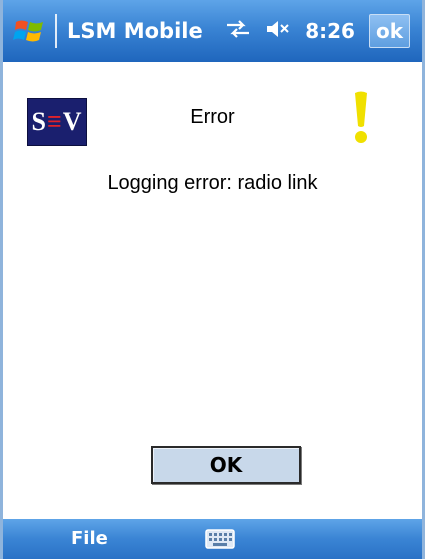 This screenshot has height=559, width=425. Describe the element at coordinates (238, 31) in the screenshot. I see `connectivity-icon` at that location.